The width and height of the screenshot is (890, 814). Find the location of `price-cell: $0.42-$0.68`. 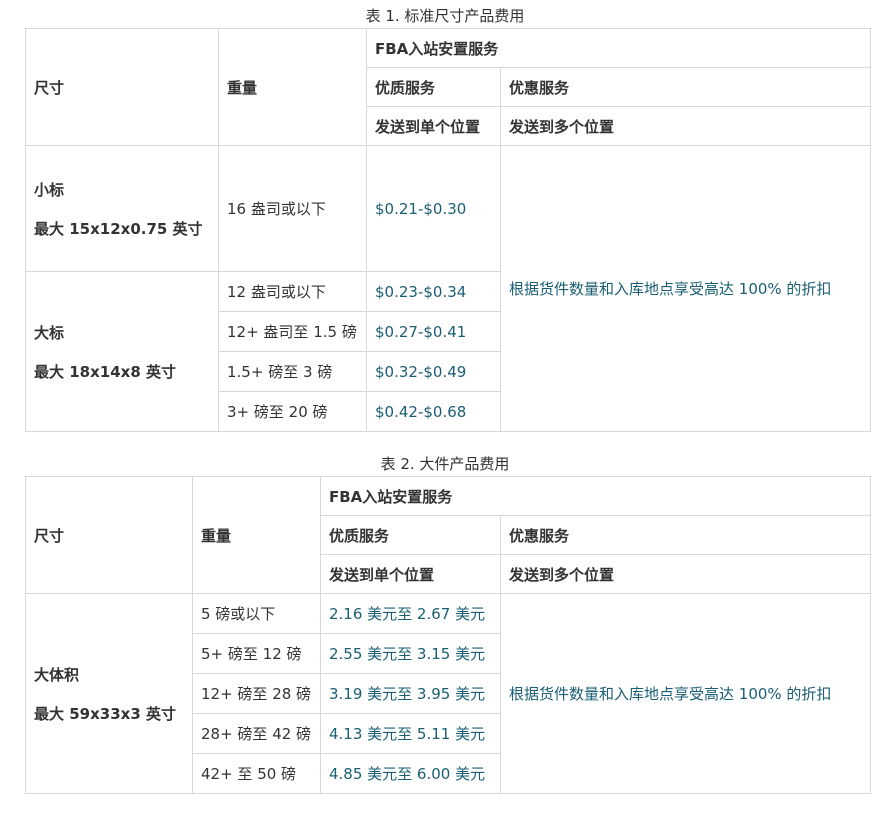

price-cell: $0.42-$0.68 is located at coordinates (433, 411).